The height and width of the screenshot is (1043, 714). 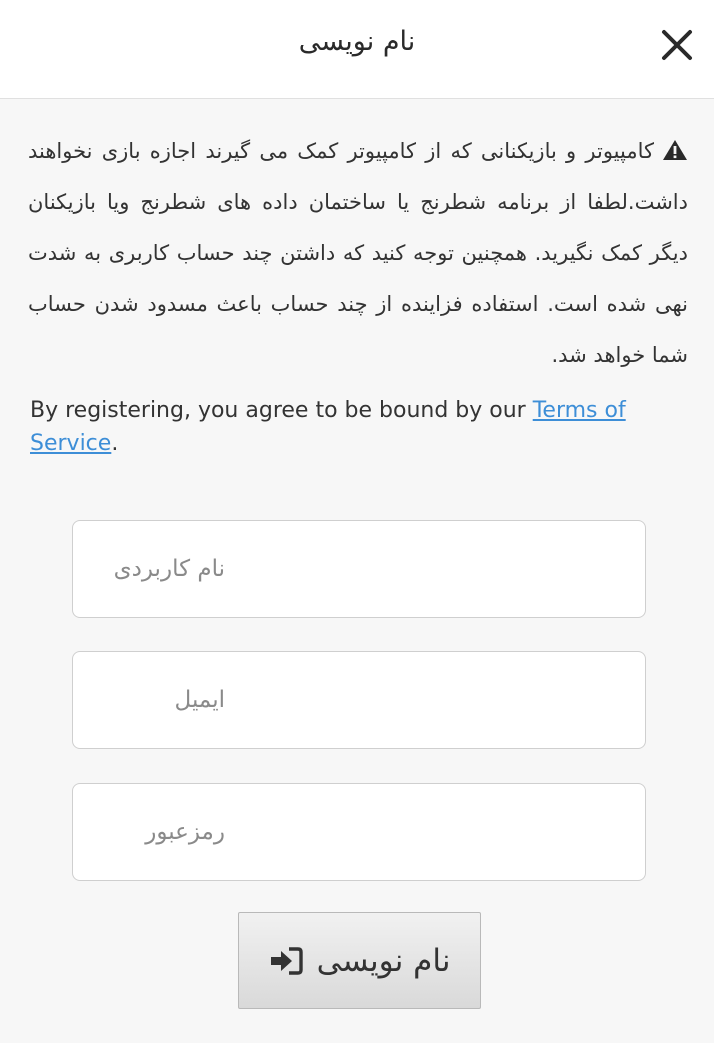 I want to click on register-button: نام نویسی, so click(x=359, y=960).